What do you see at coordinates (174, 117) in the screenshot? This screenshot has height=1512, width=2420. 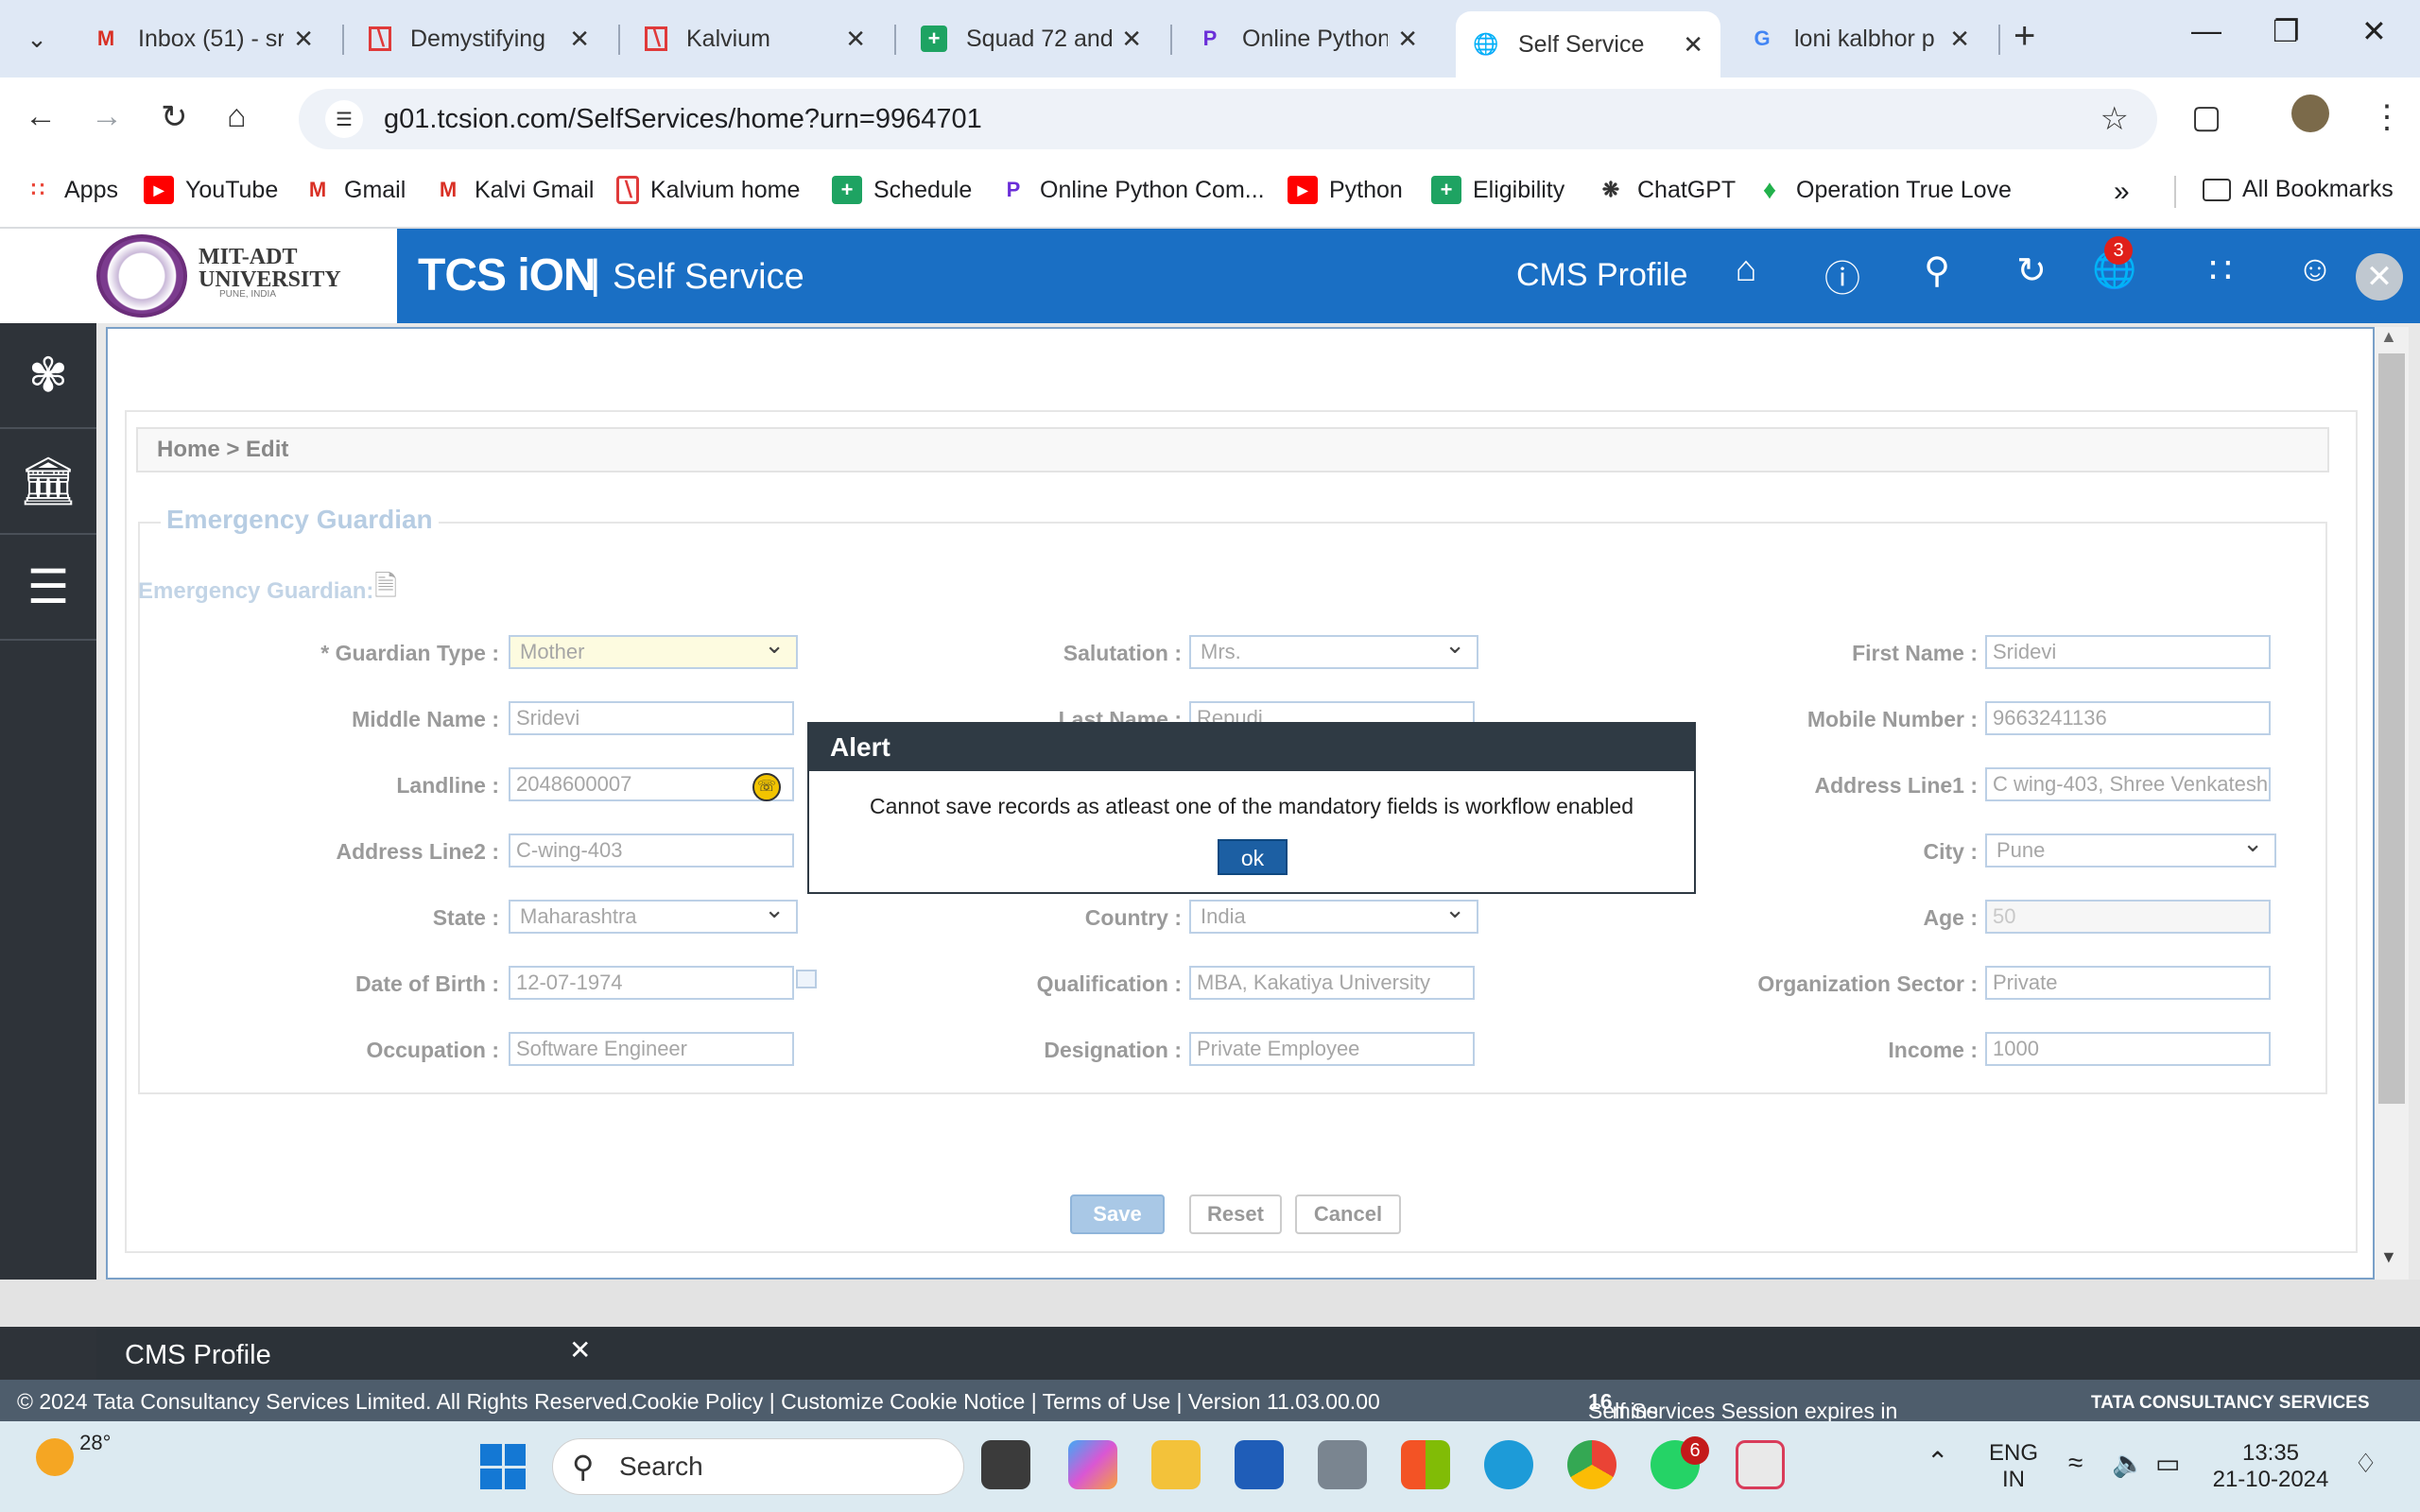 I see `reload-icon: ↻` at bounding box center [174, 117].